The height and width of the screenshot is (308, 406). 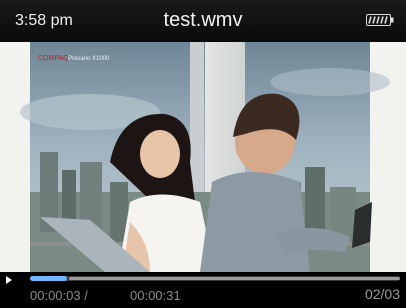 What do you see at coordinates (53, 58) in the screenshot?
I see `brand-logo: COMPAQ` at bounding box center [53, 58].